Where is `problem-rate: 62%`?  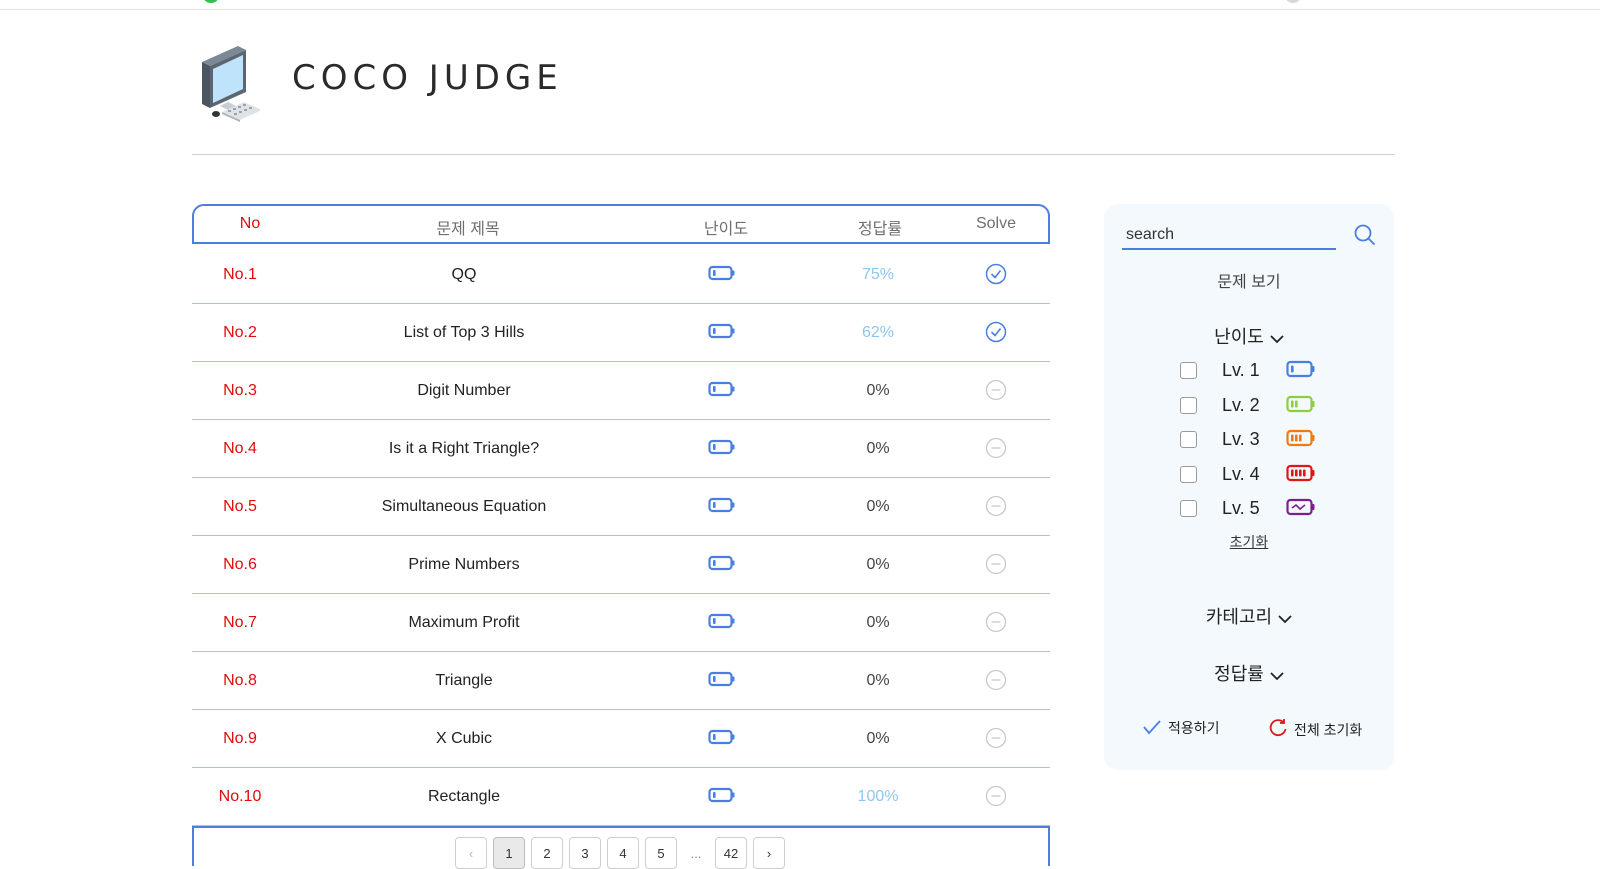 problem-rate: 62% is located at coordinates (878, 332).